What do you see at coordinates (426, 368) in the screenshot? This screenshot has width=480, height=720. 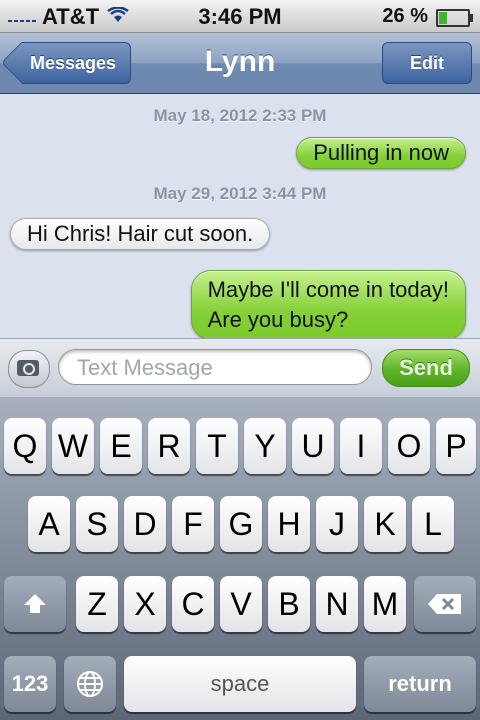 I see `send-button: Send` at bounding box center [426, 368].